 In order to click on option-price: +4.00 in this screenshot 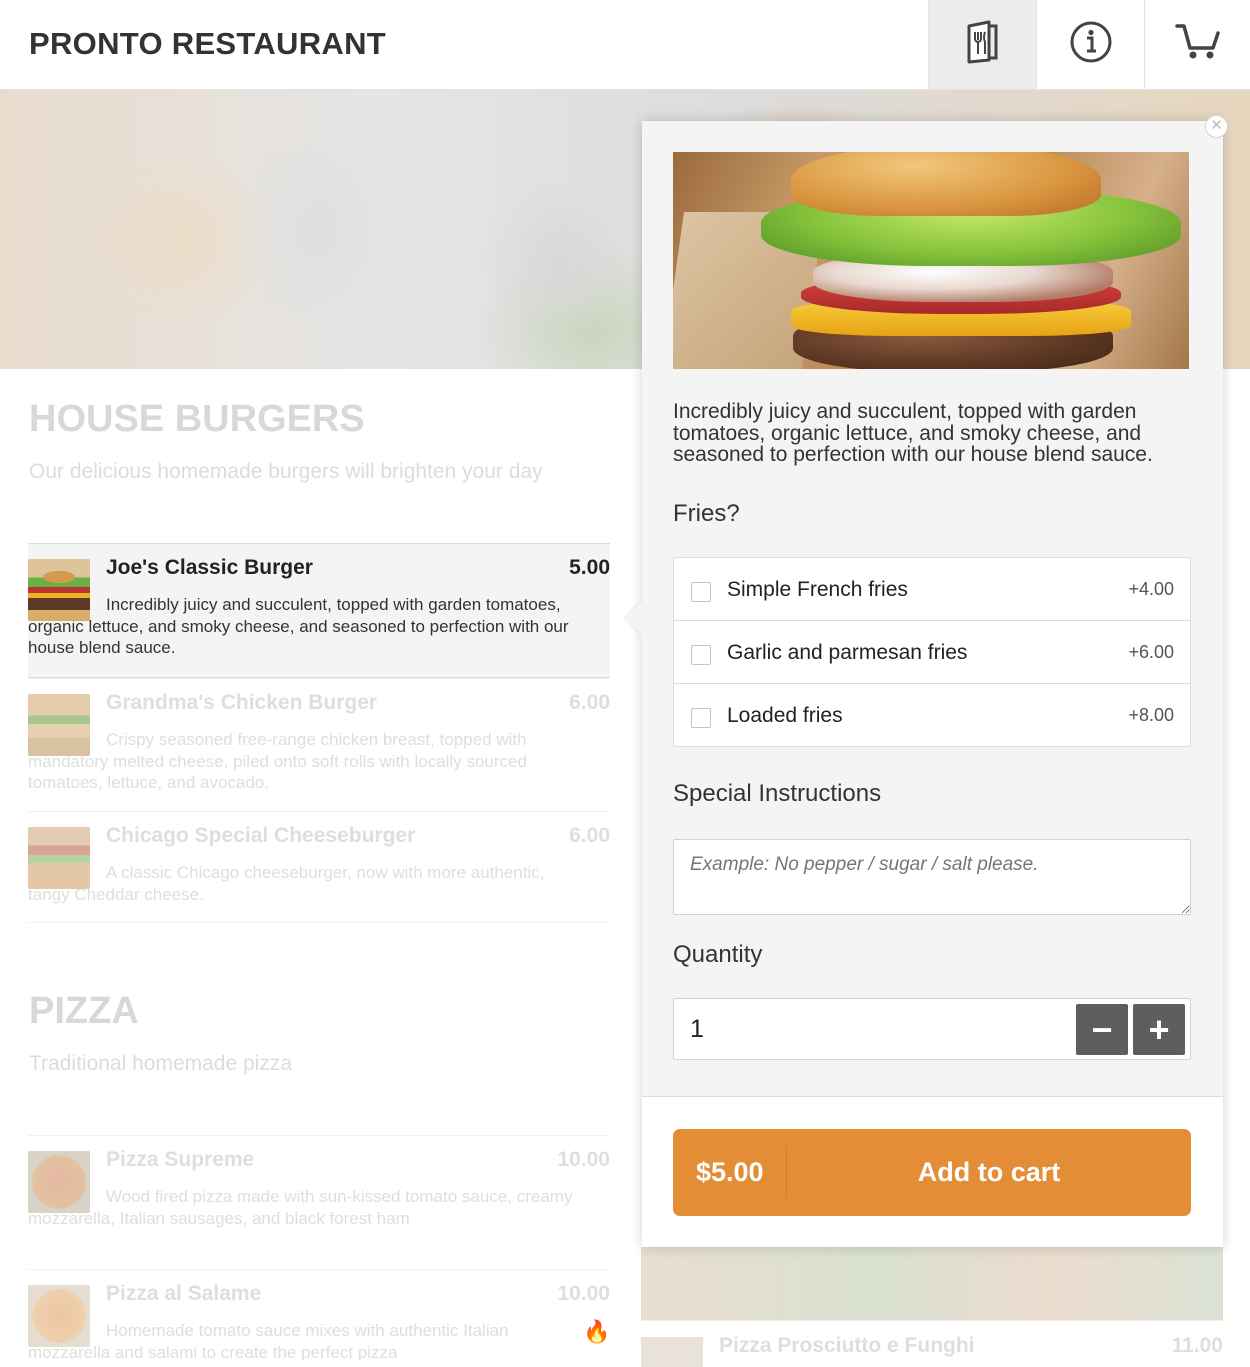, I will do `click(1151, 589)`.